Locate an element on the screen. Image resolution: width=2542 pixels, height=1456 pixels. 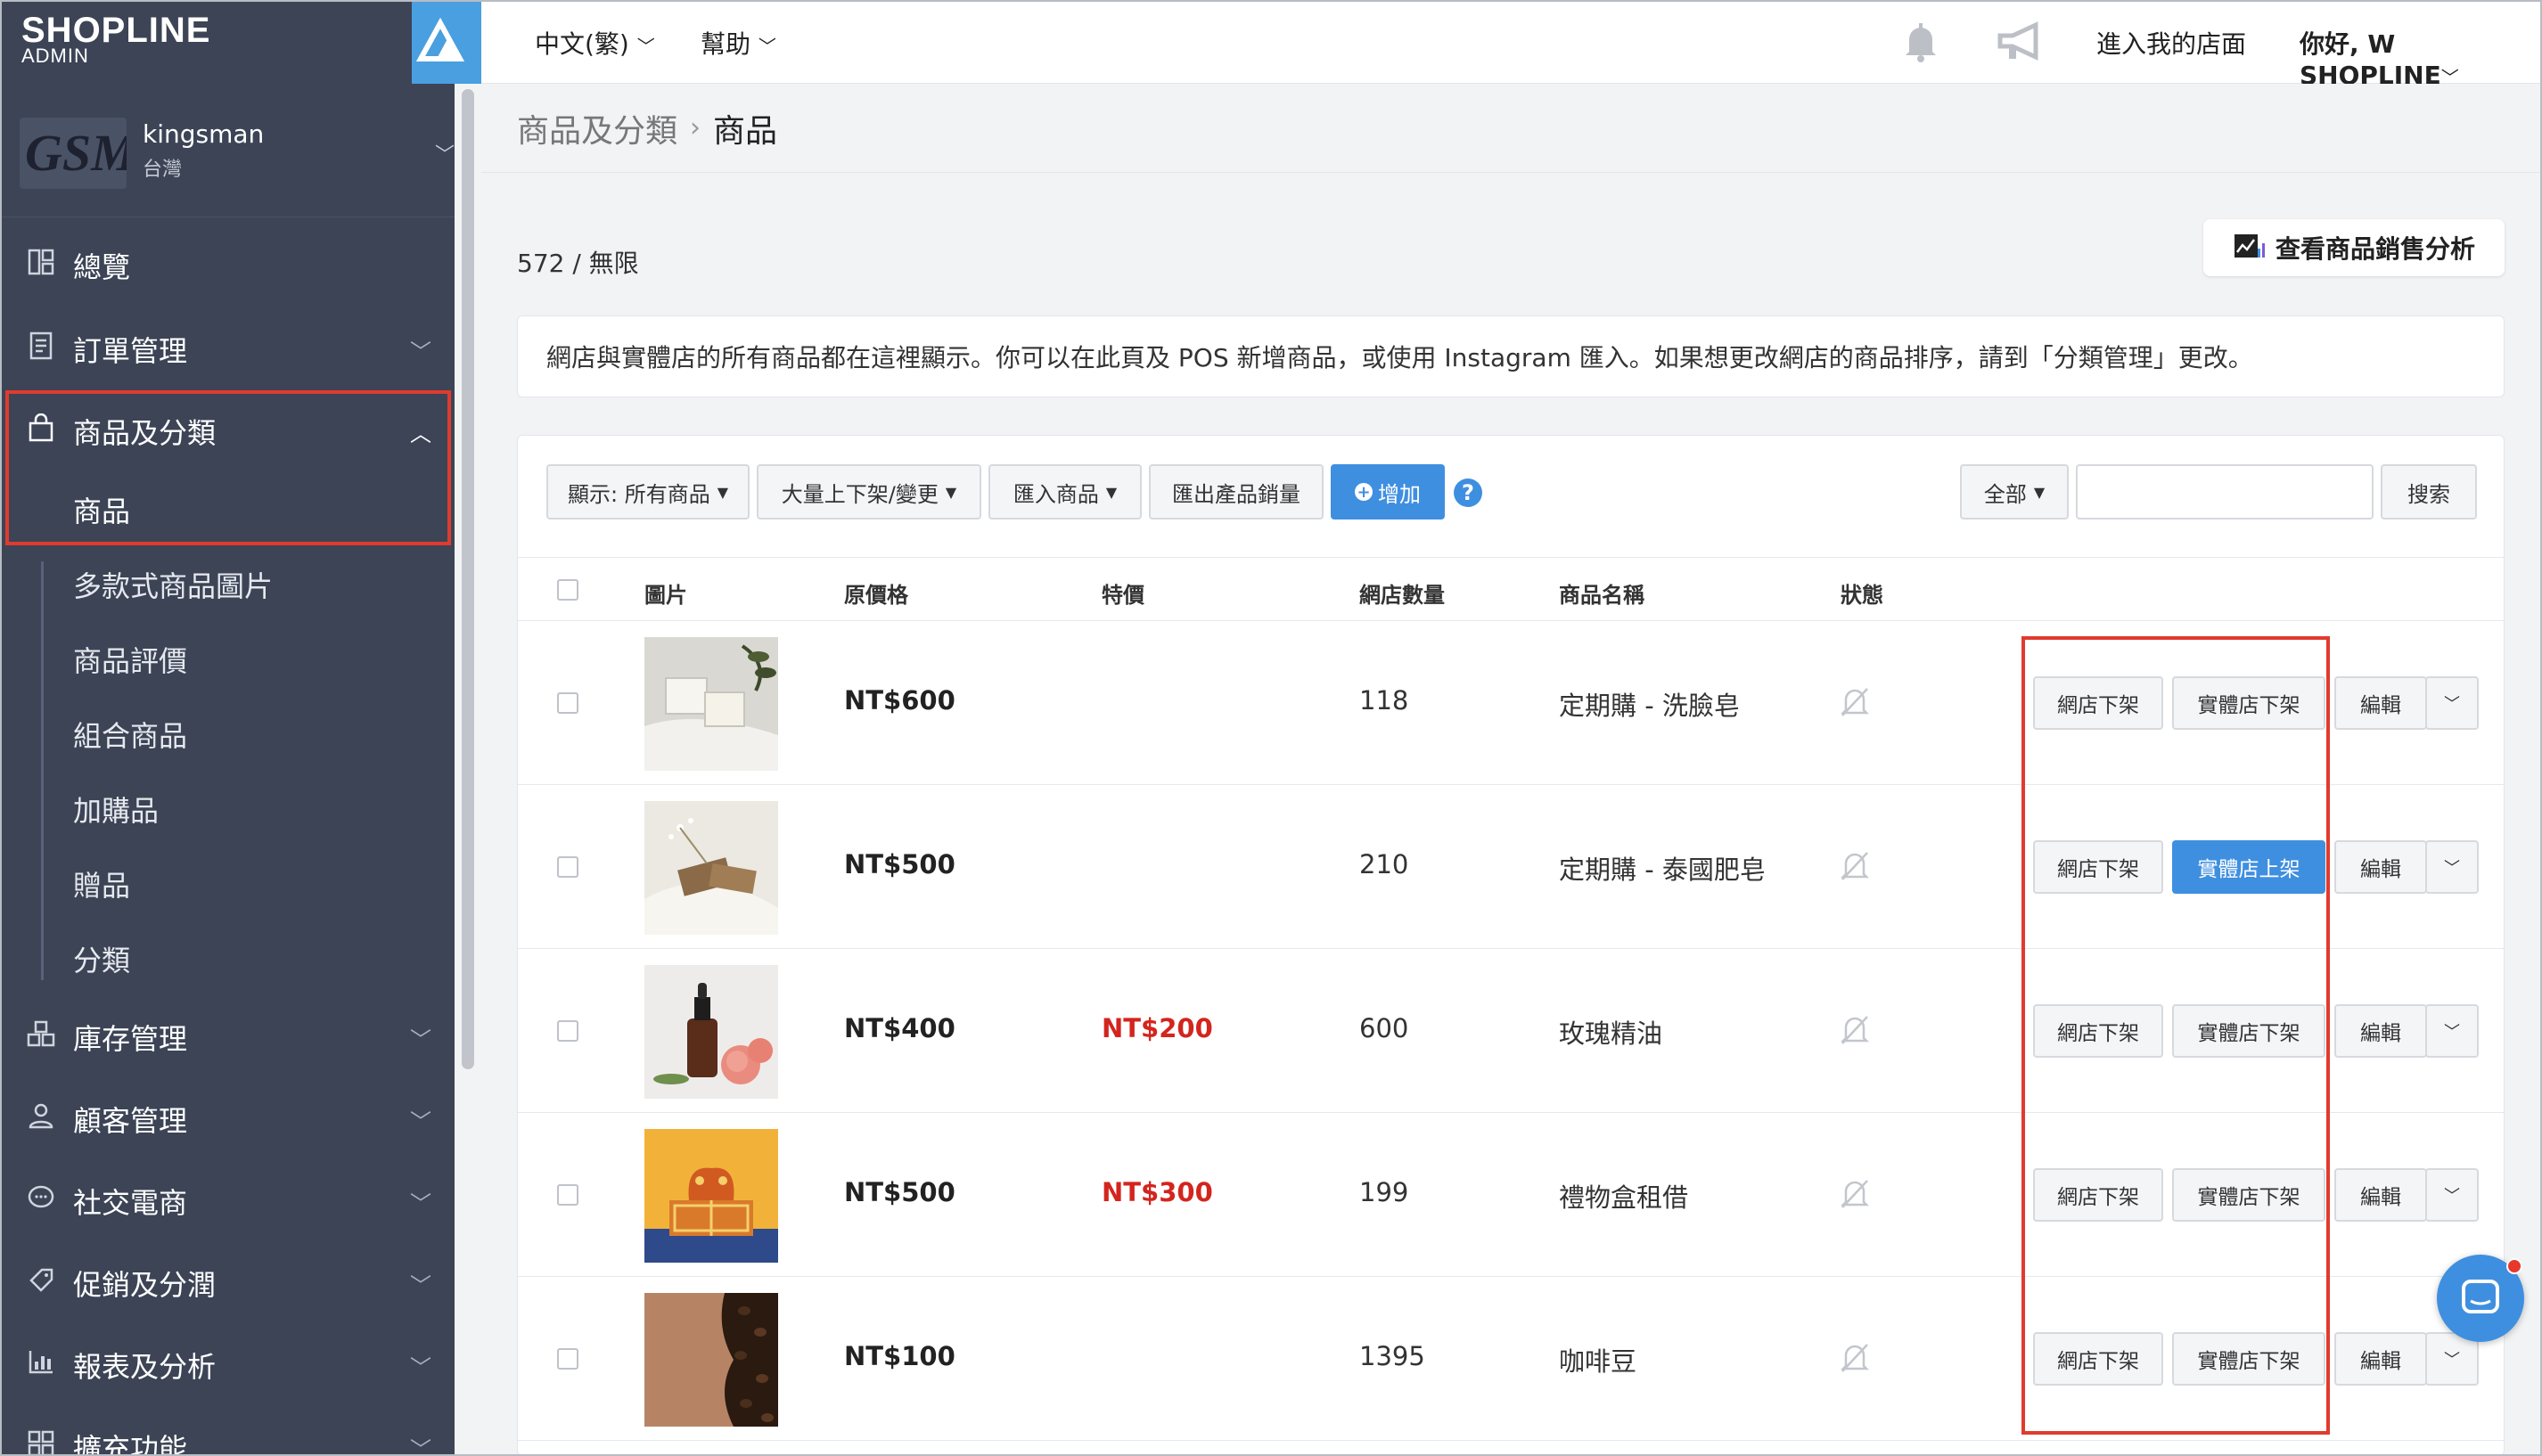
row-product-name: 玫瑰精油 is located at coordinates (1610, 1032).